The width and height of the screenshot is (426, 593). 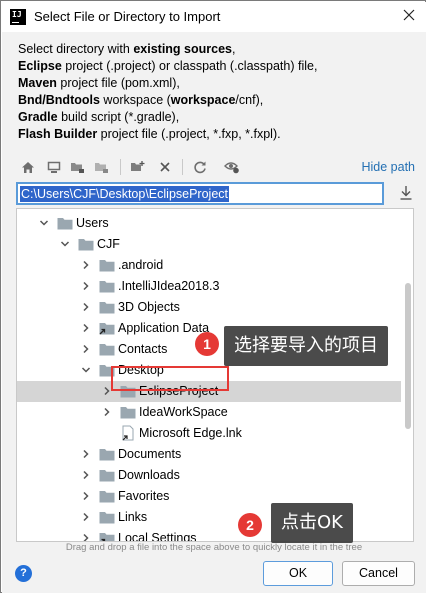 What do you see at coordinates (170, 378) in the screenshot?
I see `annotation-highlight-box` at bounding box center [170, 378].